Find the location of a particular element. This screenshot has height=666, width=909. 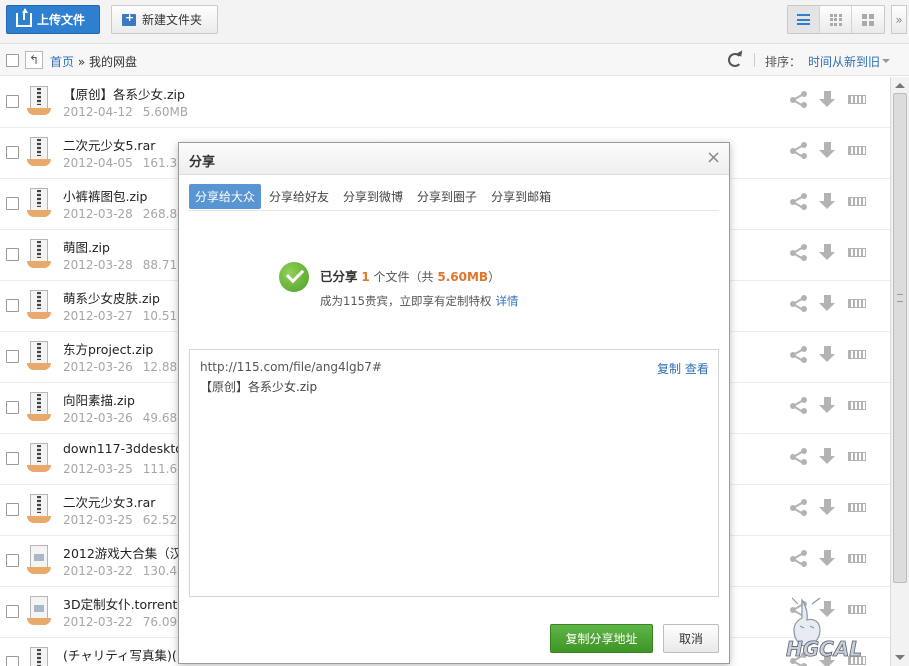

scroll-down-arrow-icon is located at coordinates (900, 657).